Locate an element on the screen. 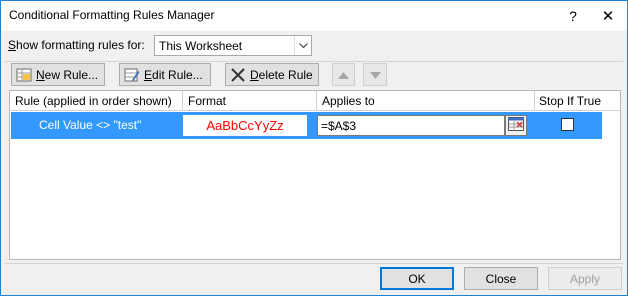  column-header-rule: Rule (applied in order shown) is located at coordinates (96, 101).